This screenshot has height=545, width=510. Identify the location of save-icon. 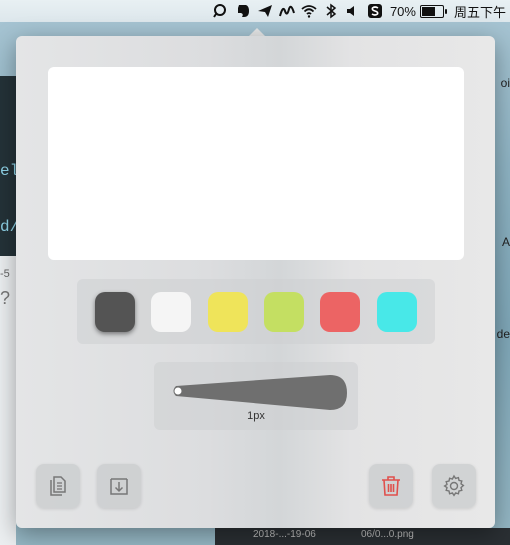
(119, 486).